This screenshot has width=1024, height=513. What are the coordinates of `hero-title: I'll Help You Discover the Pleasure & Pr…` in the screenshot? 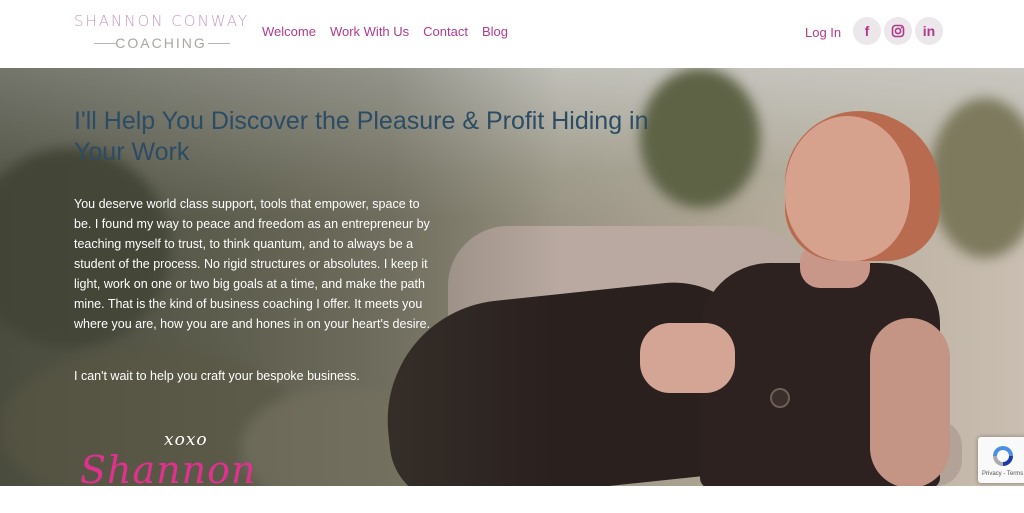 It's located at (361, 136).